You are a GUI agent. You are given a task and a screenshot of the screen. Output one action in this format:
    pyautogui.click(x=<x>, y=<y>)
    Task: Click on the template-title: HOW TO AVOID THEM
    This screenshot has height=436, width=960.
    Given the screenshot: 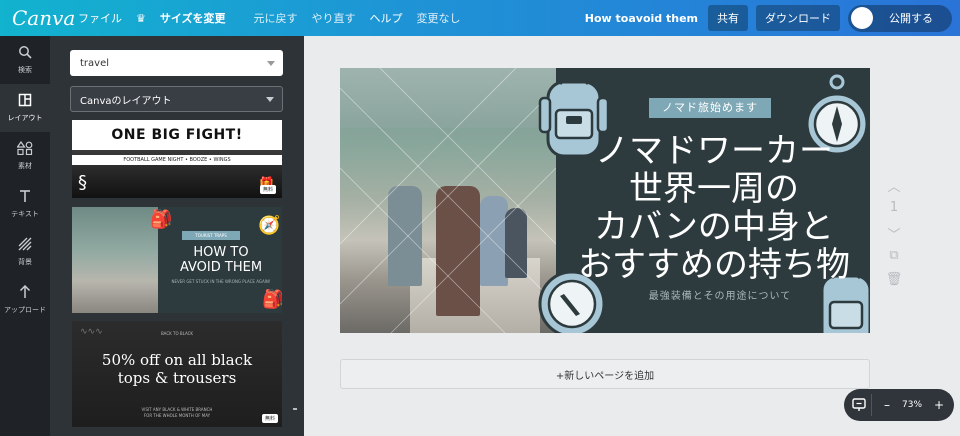 What is the action you would take?
    pyautogui.click(x=221, y=260)
    